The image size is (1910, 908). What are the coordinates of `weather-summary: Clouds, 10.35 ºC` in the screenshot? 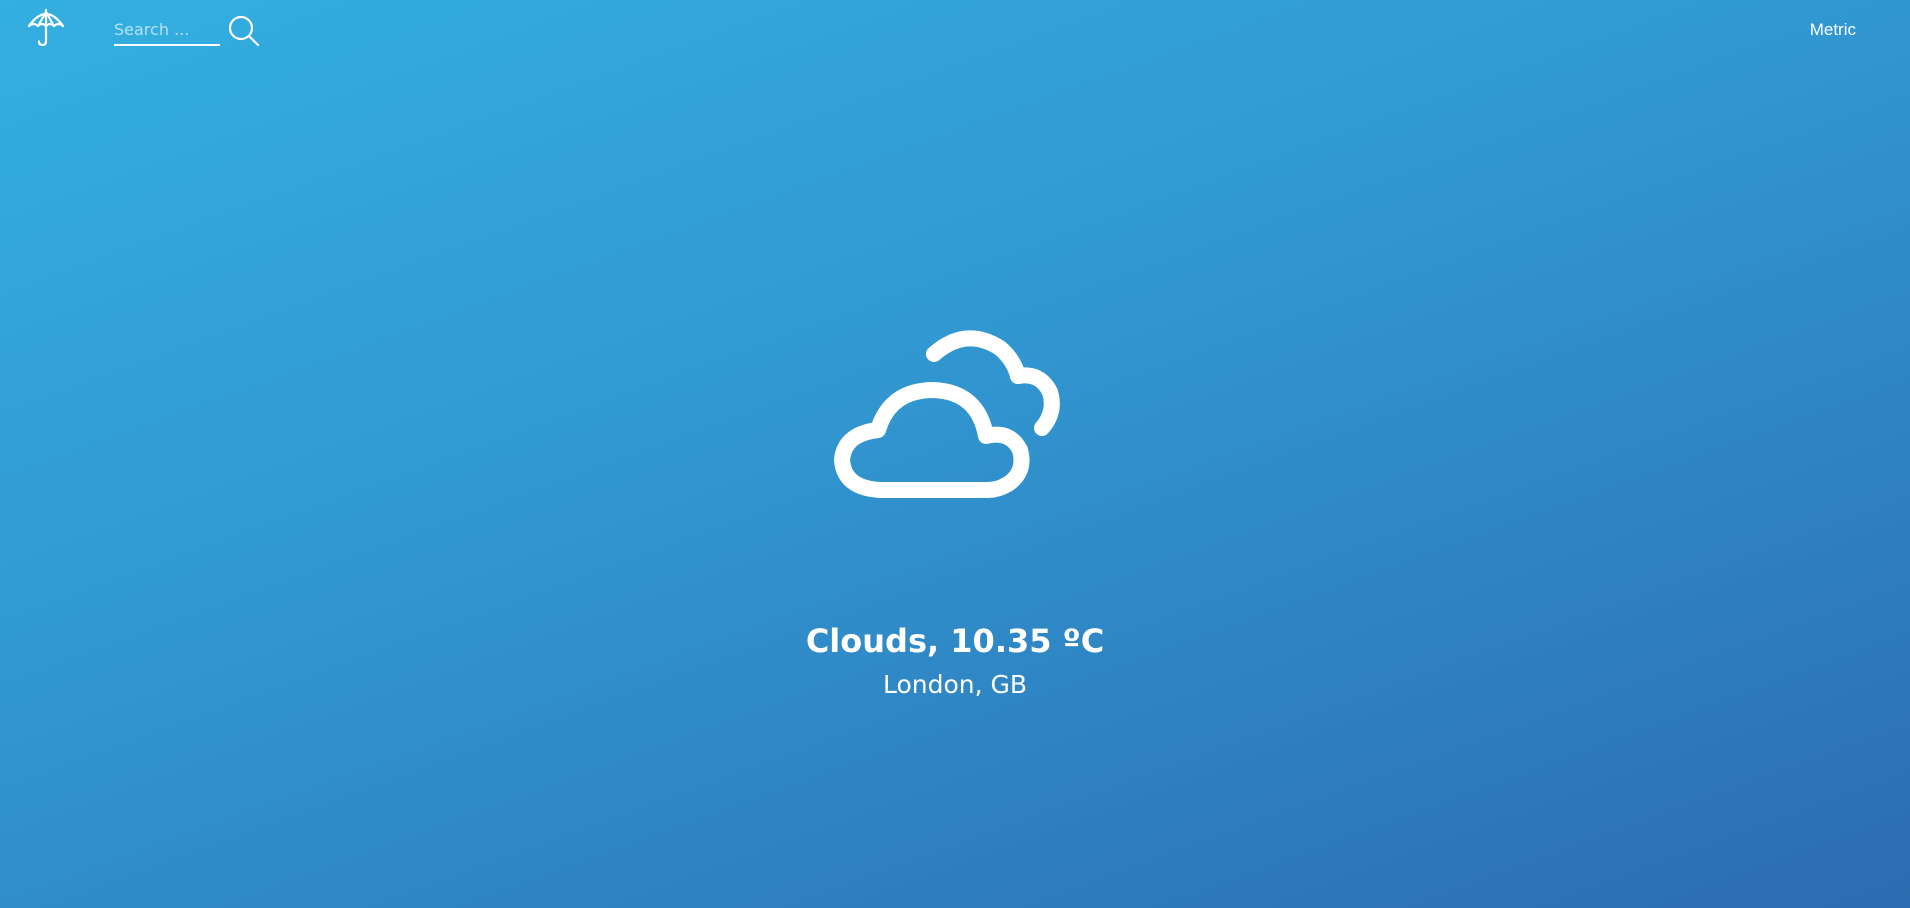 It's located at (955, 641).